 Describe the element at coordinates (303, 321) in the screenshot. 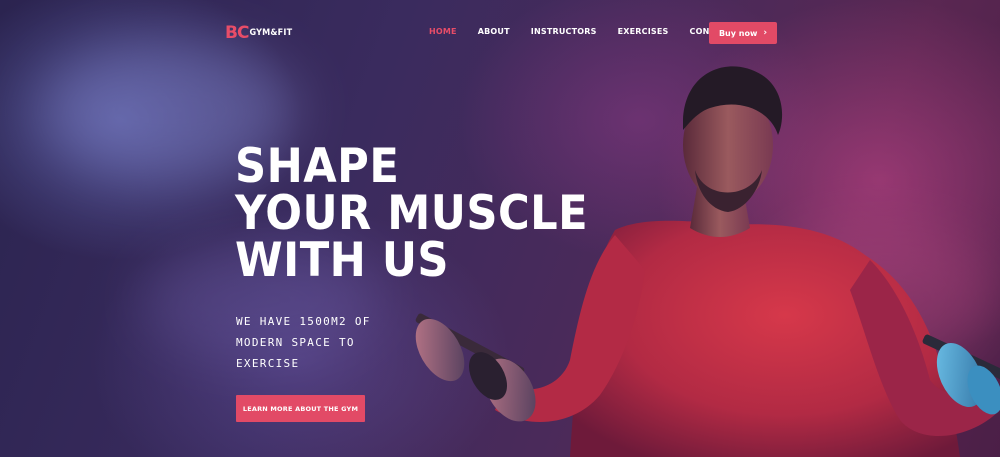

I see `subtitle-line: WE HAVE 1500M2 OF` at that location.